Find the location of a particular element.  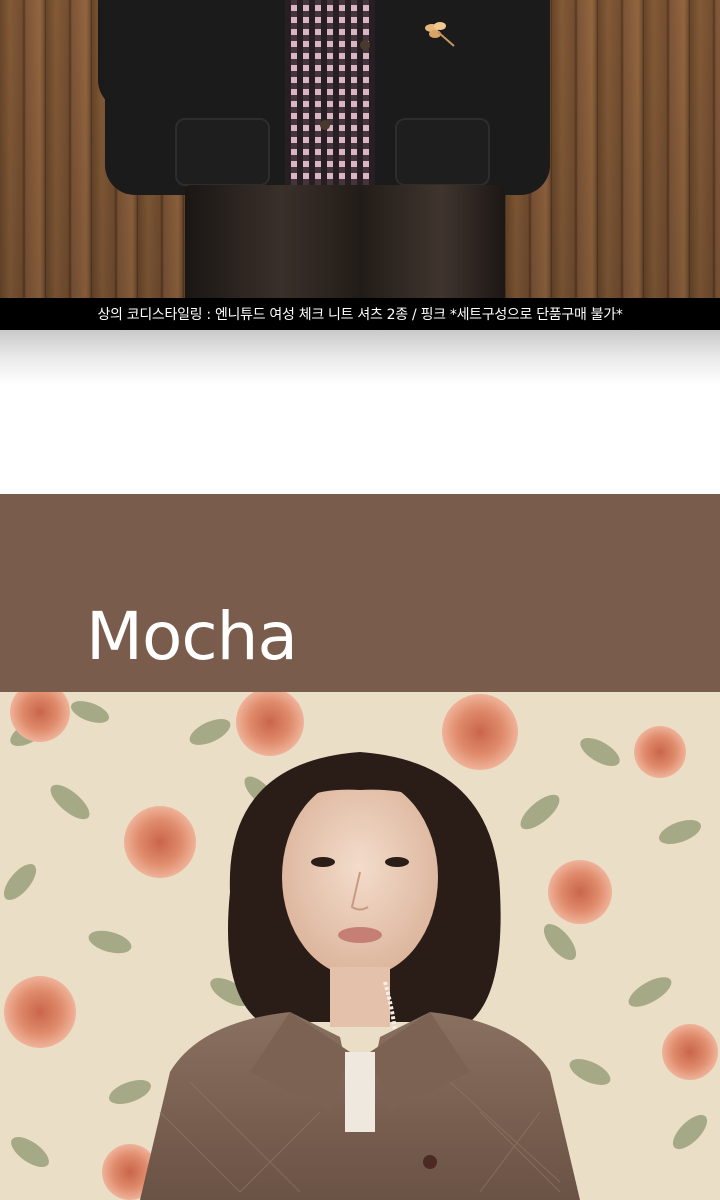

eye-right is located at coordinates (397, 862).